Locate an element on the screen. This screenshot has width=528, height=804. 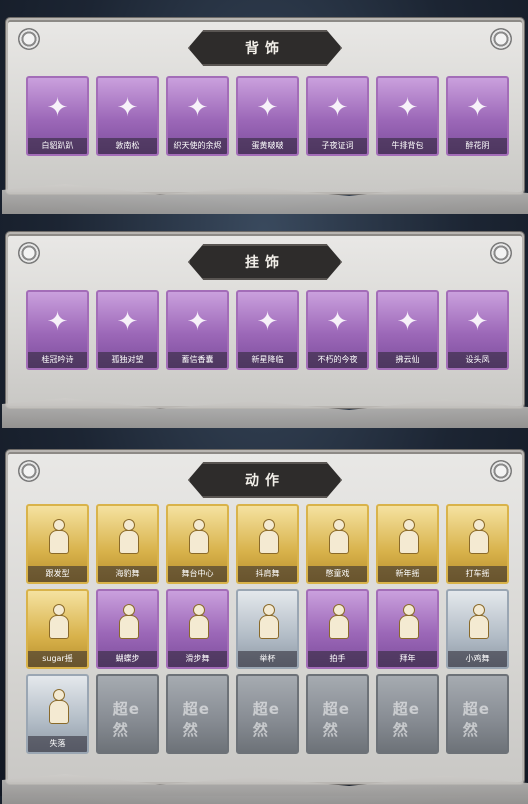
bonsai-tree-icon: ✦ is located at coordinates (127, 108).